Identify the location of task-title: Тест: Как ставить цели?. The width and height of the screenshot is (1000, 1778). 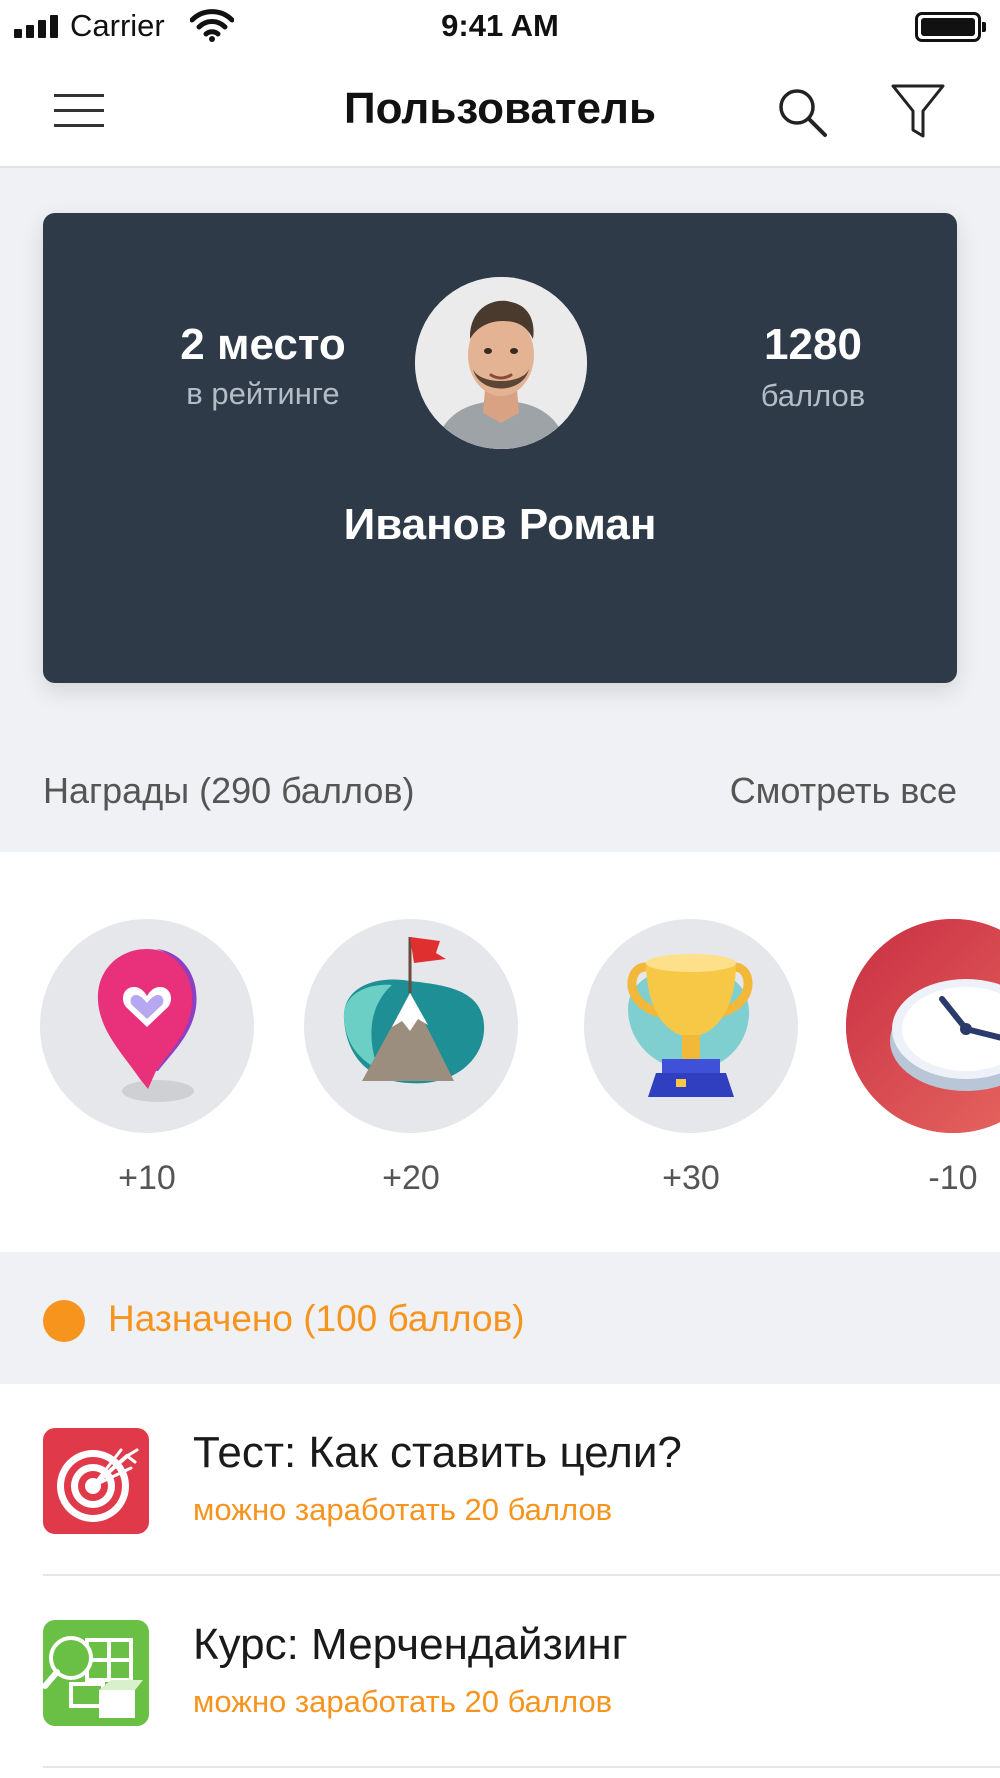
(437, 1452).